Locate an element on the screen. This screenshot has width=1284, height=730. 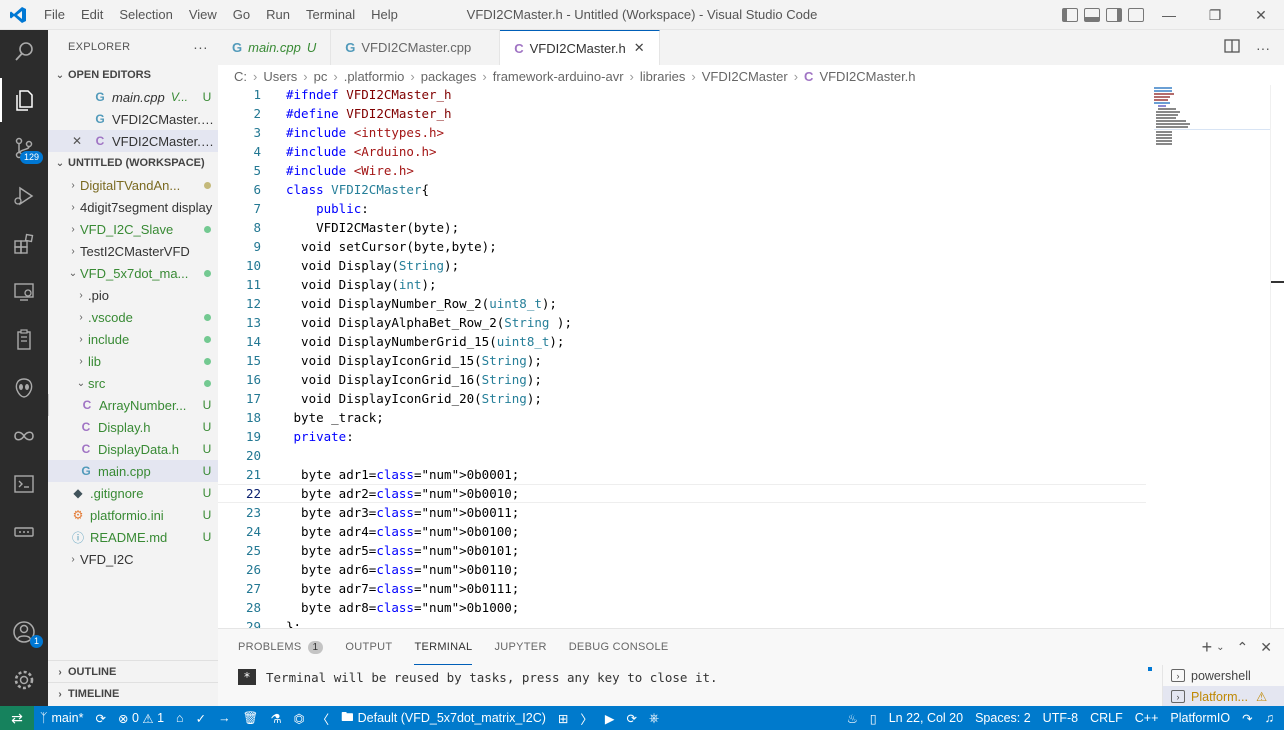
remote-explorer-icon is located at coordinates (24, 292).